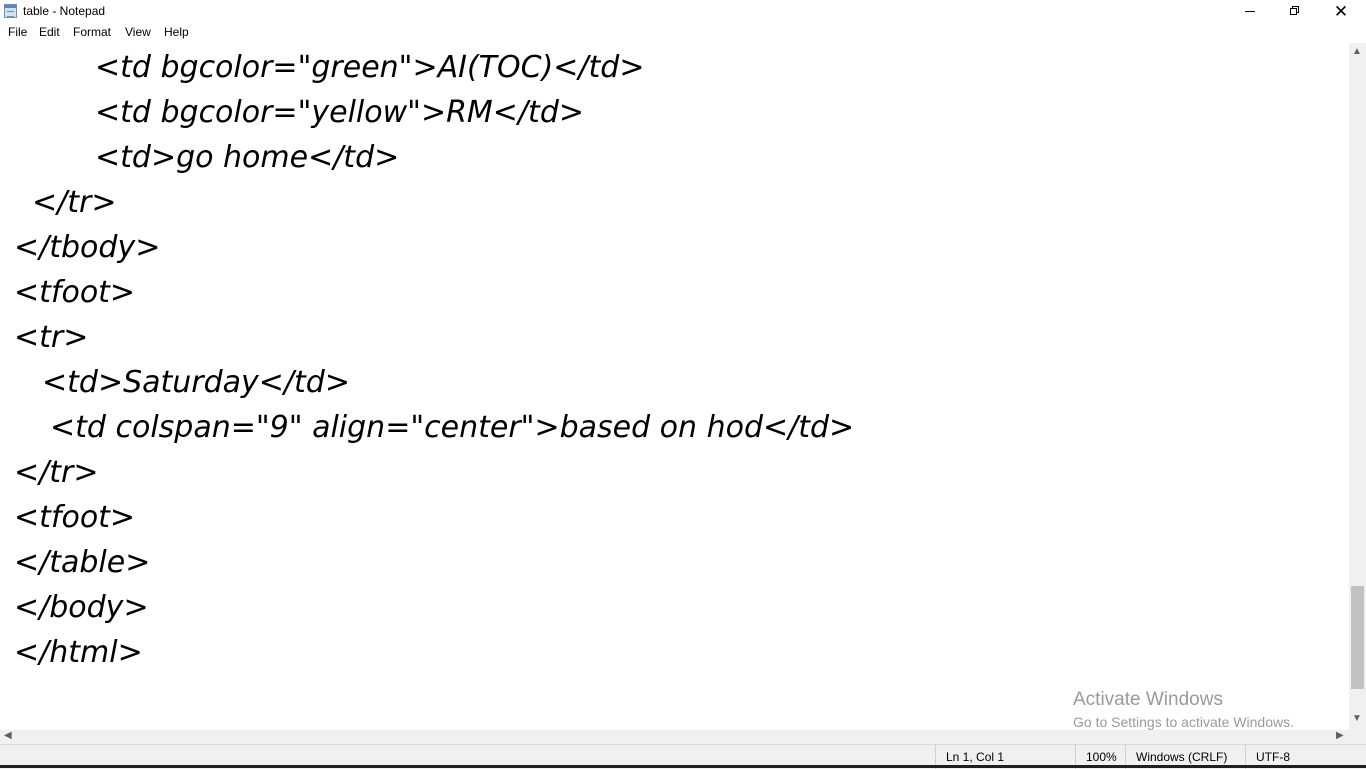  What do you see at coordinates (78, 652) in the screenshot?
I see `editor-line: </html>` at bounding box center [78, 652].